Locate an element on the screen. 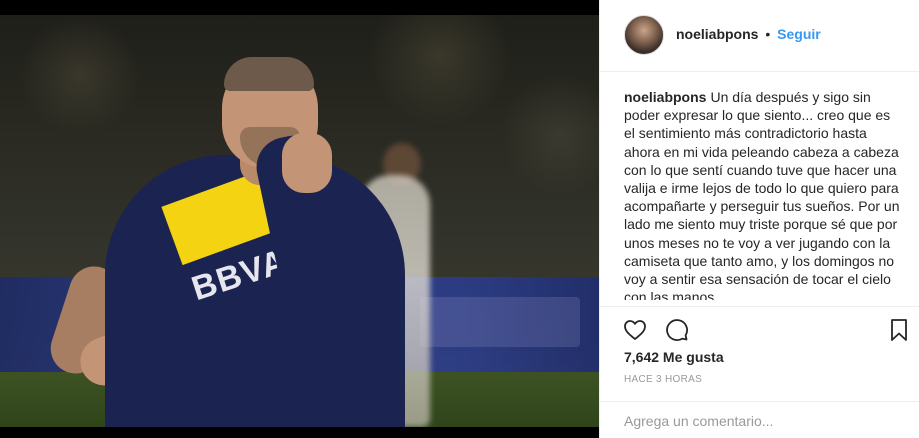 Image resolution: width=919 pixels, height=438 pixels. avatar is located at coordinates (644, 35).